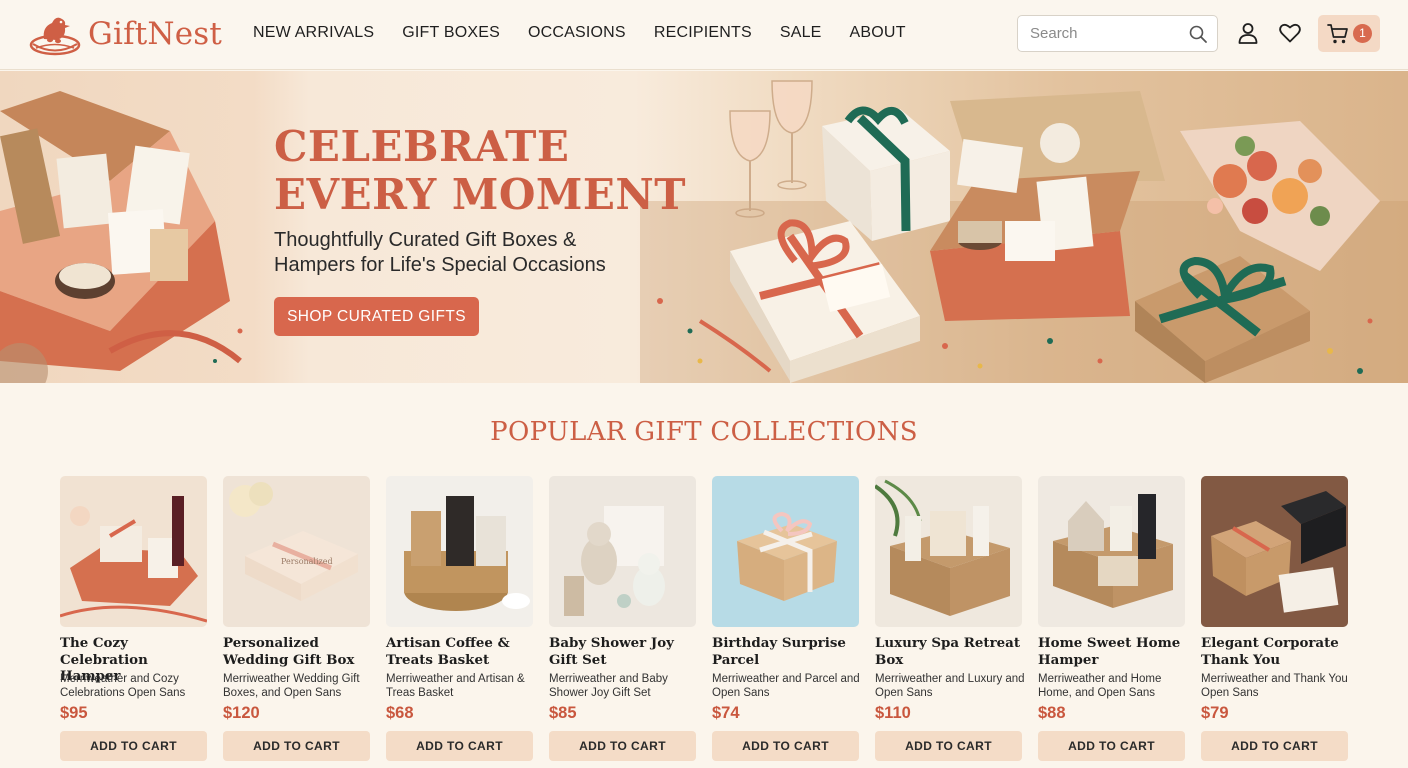  I want to click on brand-logo: GiftNest, so click(125, 34).